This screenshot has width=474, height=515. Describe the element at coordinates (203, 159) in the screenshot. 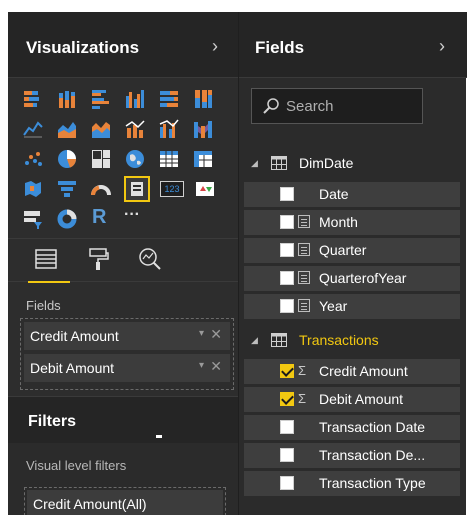

I see `matrix-icon` at that location.